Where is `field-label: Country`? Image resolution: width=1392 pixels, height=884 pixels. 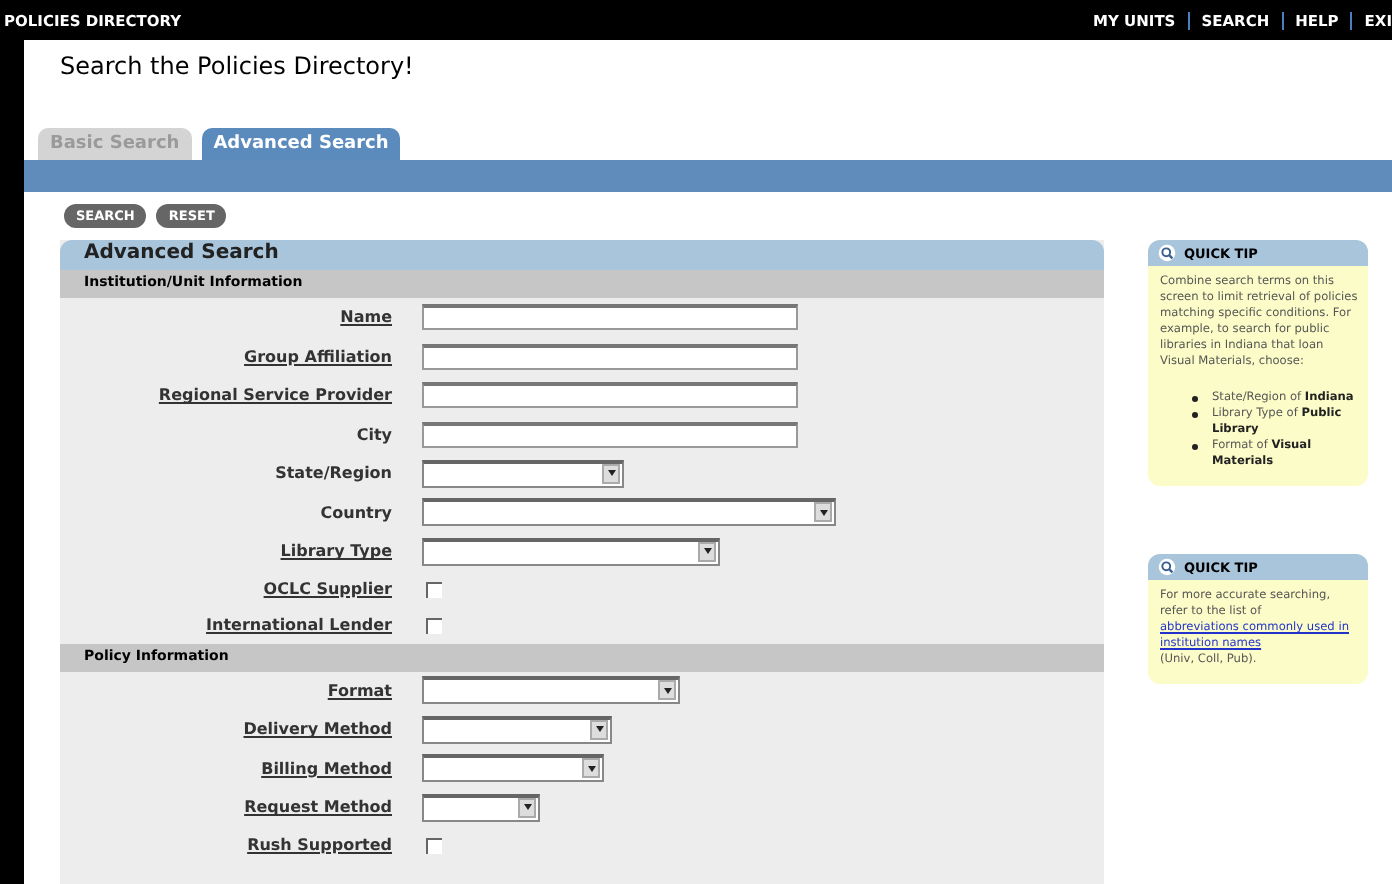
field-label: Country is located at coordinates (356, 512).